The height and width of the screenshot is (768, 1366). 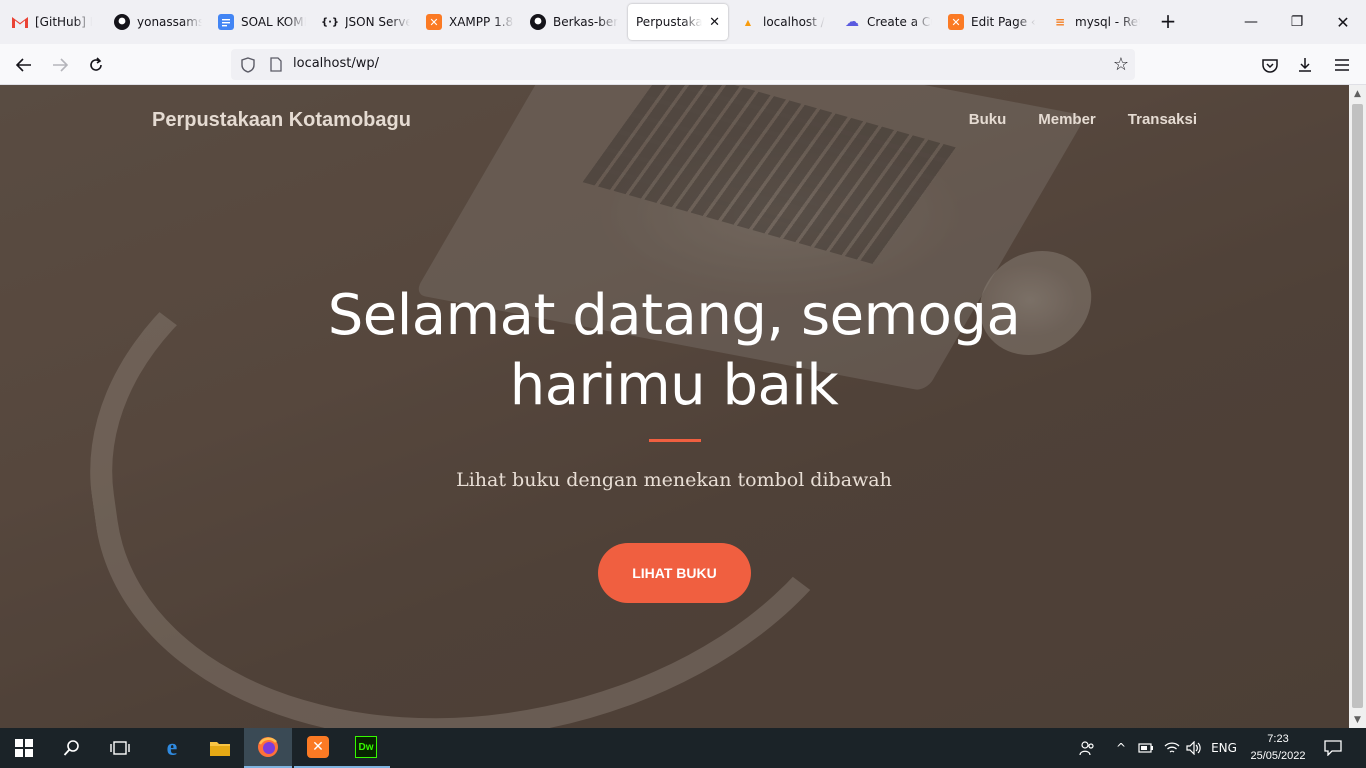 I want to click on back-button, so click(x=24, y=65).